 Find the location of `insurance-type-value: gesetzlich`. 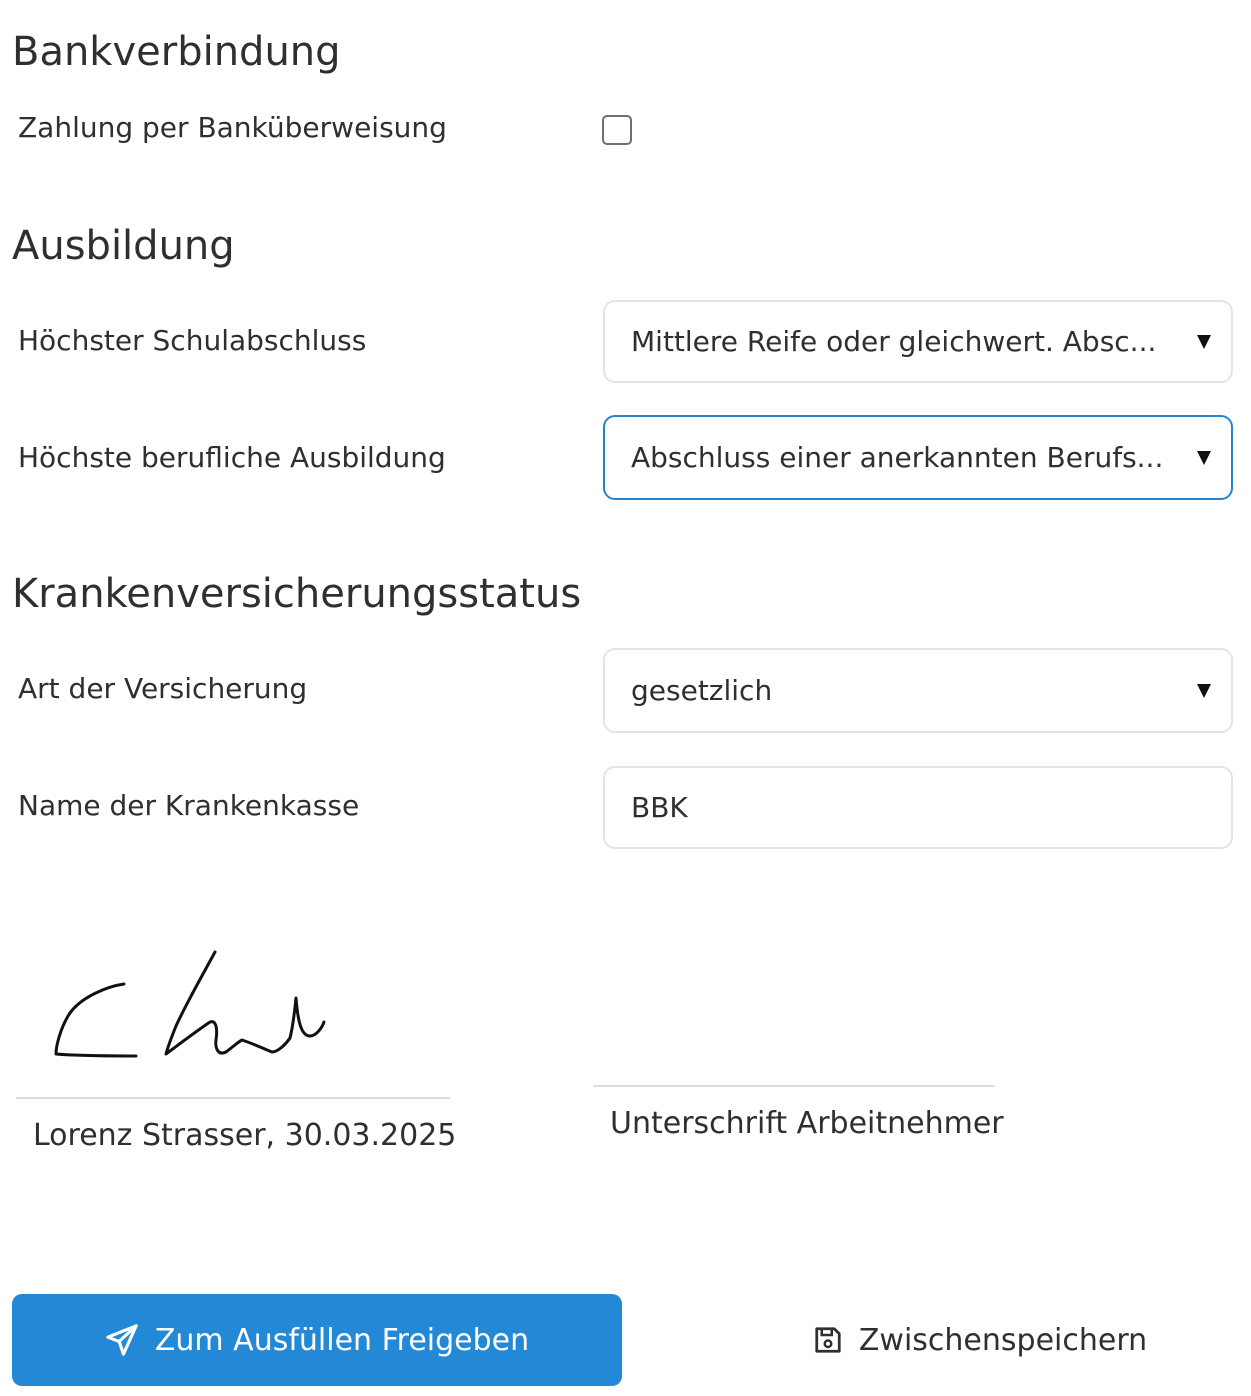

insurance-type-value: gesetzlich is located at coordinates (702, 690).